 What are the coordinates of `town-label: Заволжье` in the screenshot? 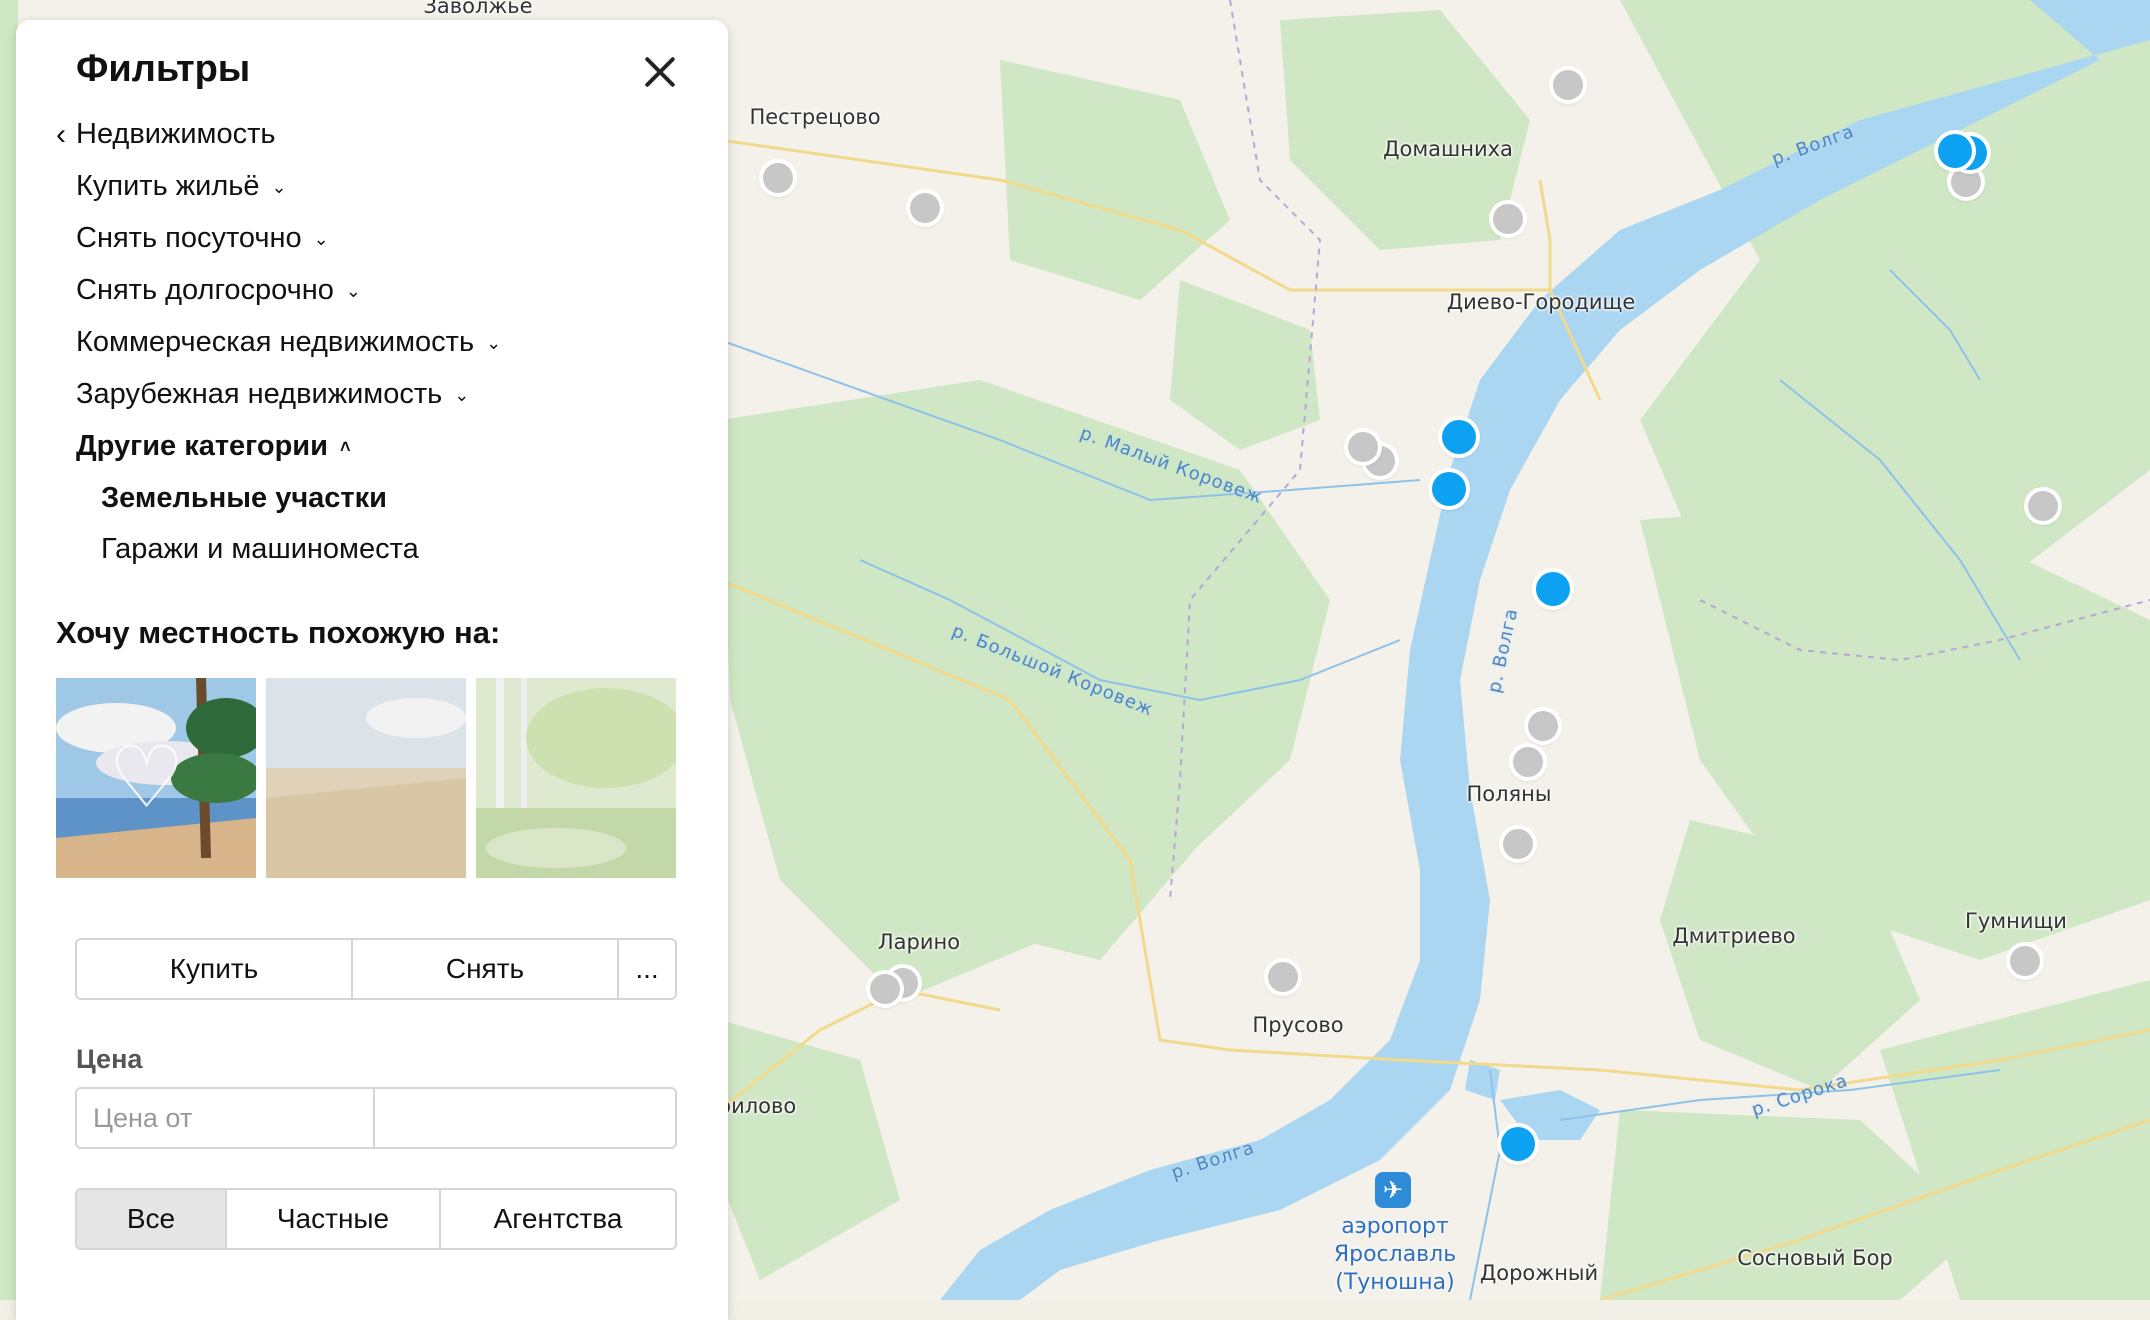 It's located at (478, 9).